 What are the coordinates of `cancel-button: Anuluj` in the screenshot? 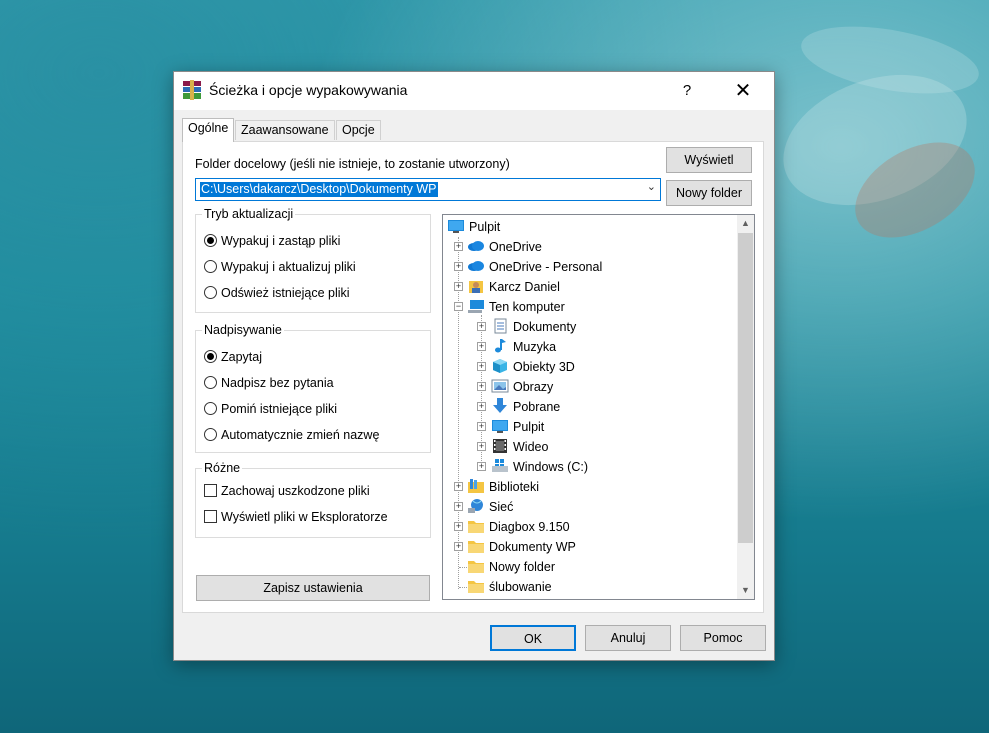 It's located at (628, 638).